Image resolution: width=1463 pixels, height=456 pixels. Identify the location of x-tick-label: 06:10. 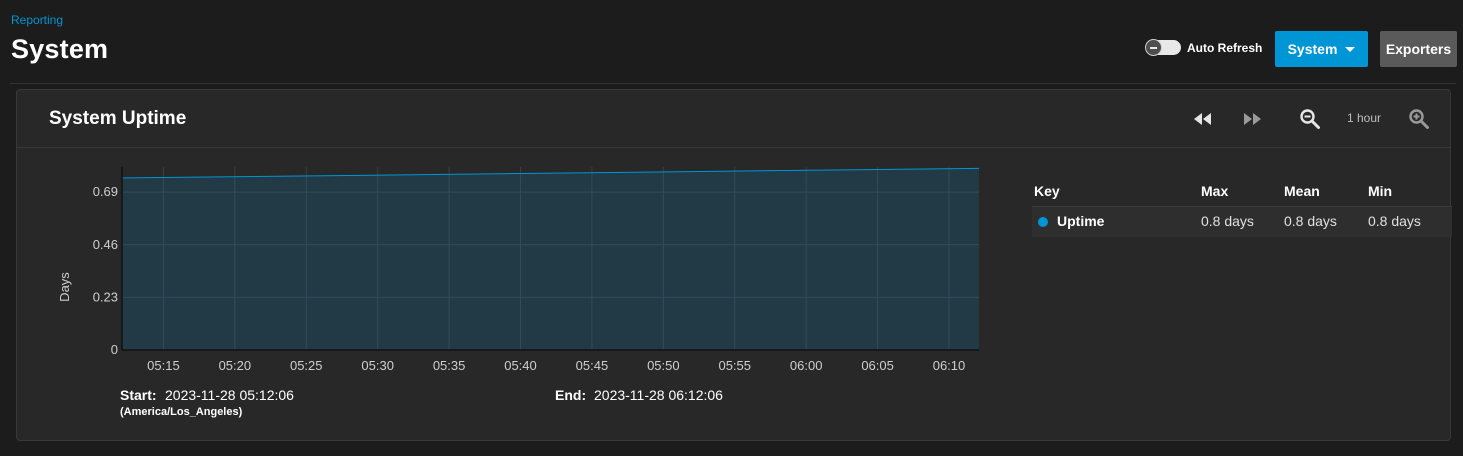
(949, 365).